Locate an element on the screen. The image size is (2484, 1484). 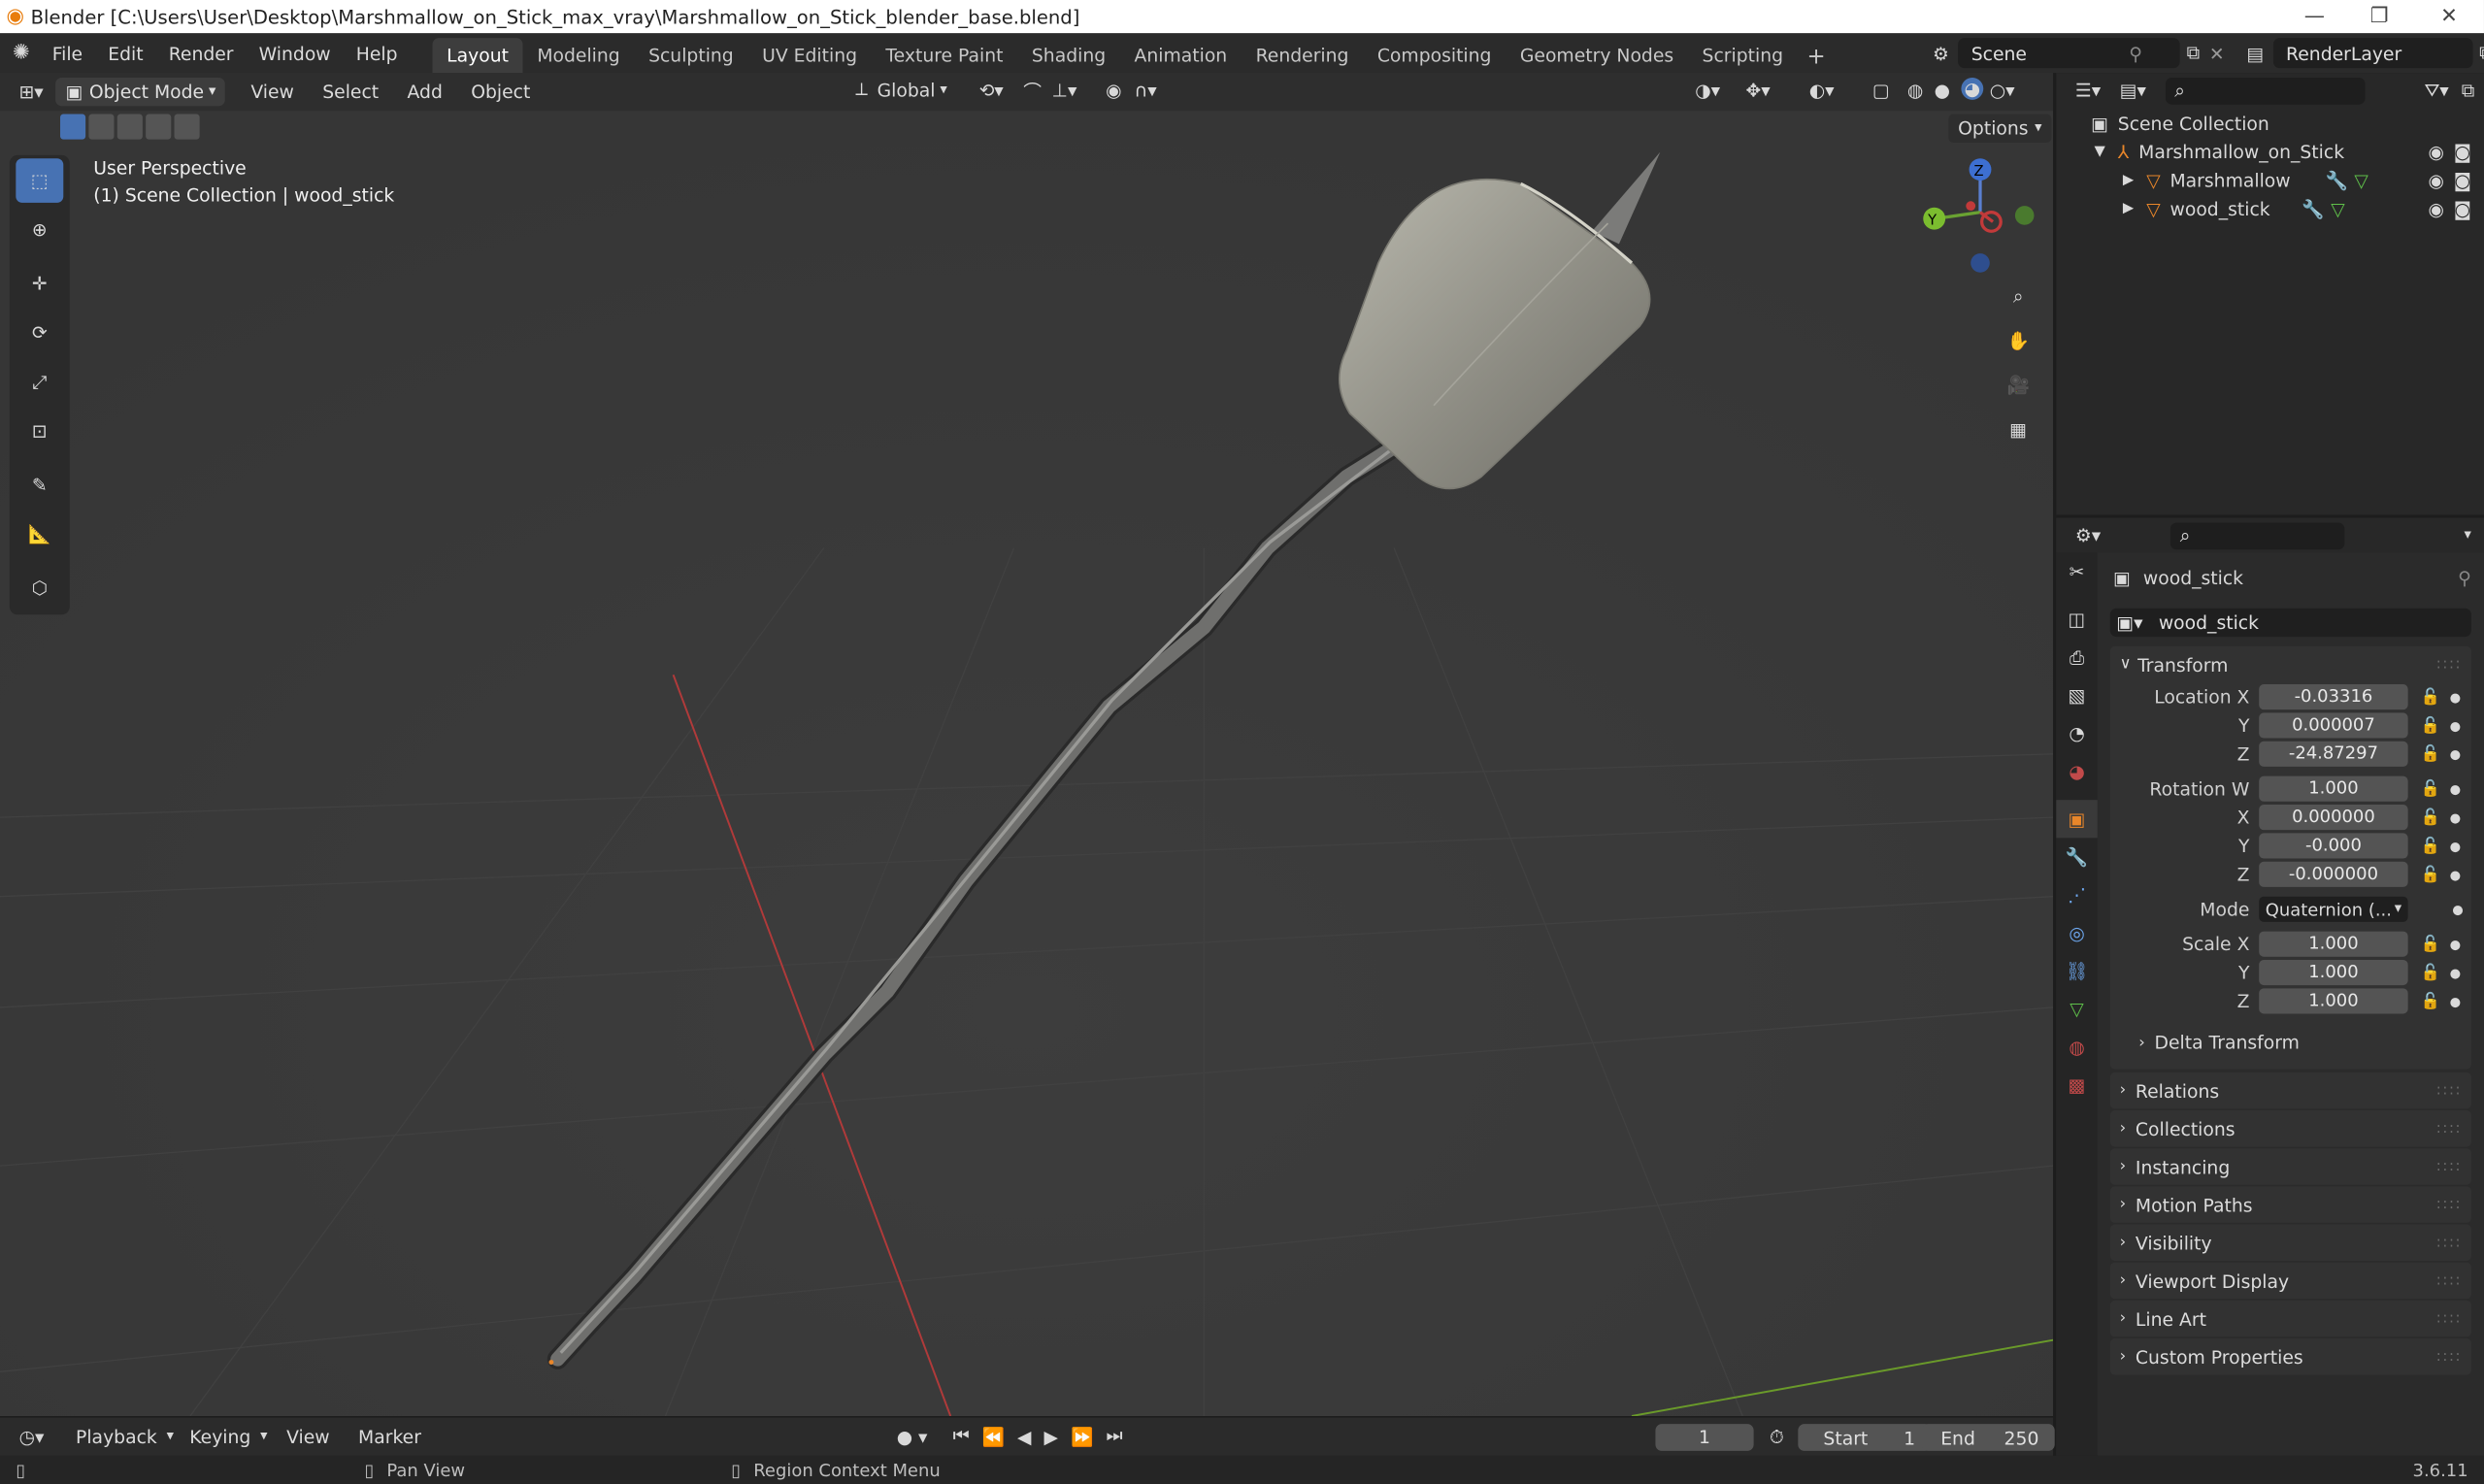
gizmo-toggle-icon: ✥▾ is located at coordinates (1757, 91).